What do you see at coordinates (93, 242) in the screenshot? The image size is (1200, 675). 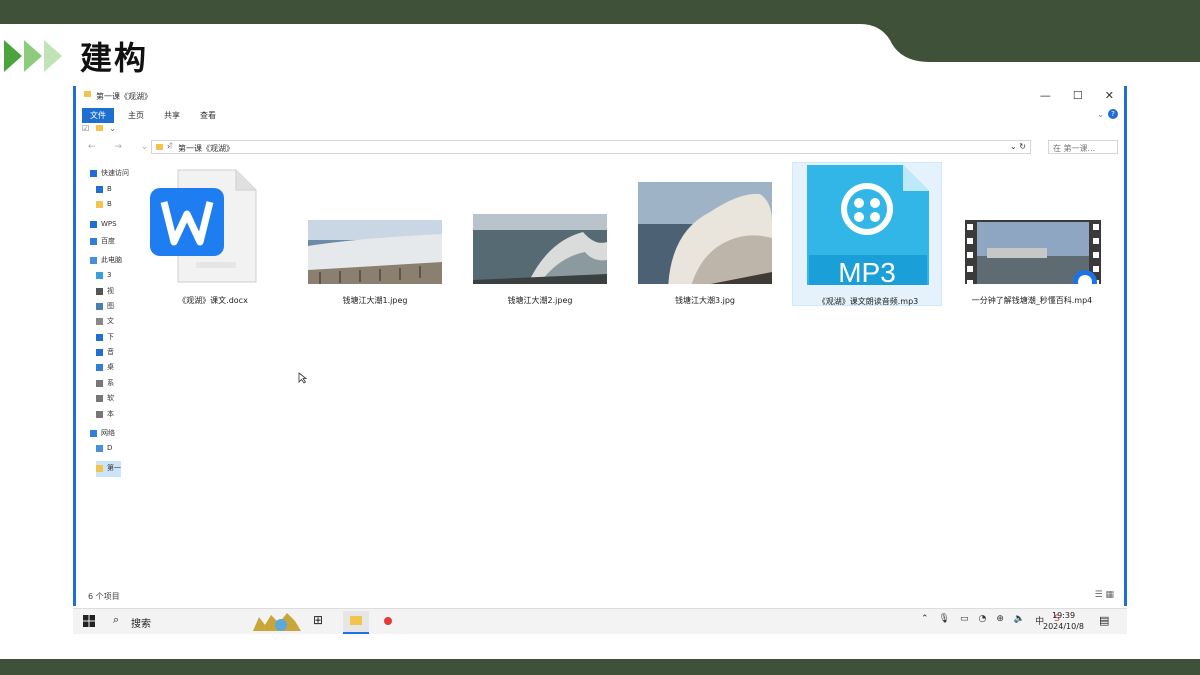 I see `app-icon` at bounding box center [93, 242].